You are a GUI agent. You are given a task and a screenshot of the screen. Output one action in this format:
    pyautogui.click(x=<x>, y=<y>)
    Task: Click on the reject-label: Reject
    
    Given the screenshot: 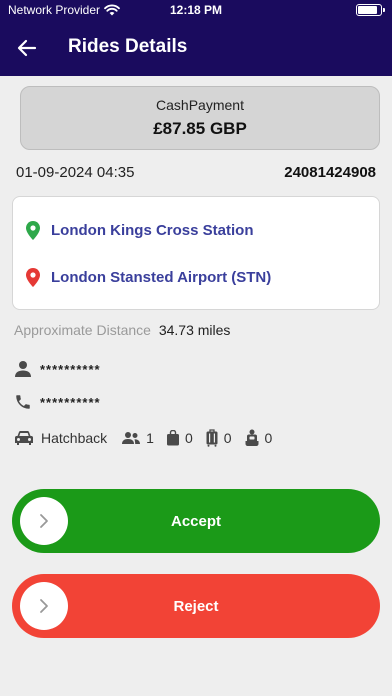 What is the action you would take?
    pyautogui.click(x=196, y=606)
    